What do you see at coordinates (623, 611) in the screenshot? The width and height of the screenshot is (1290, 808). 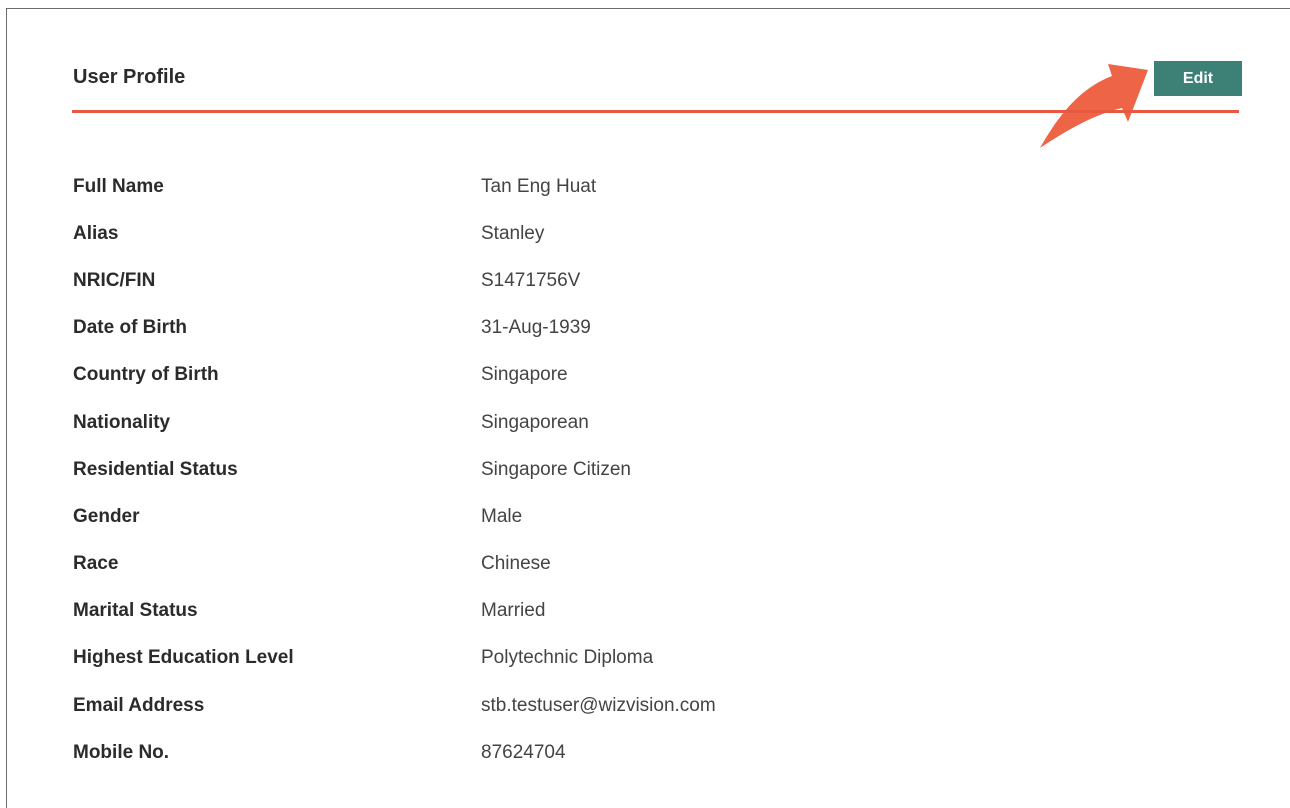 I see `field-row-marital-status: Marital Status Married` at bounding box center [623, 611].